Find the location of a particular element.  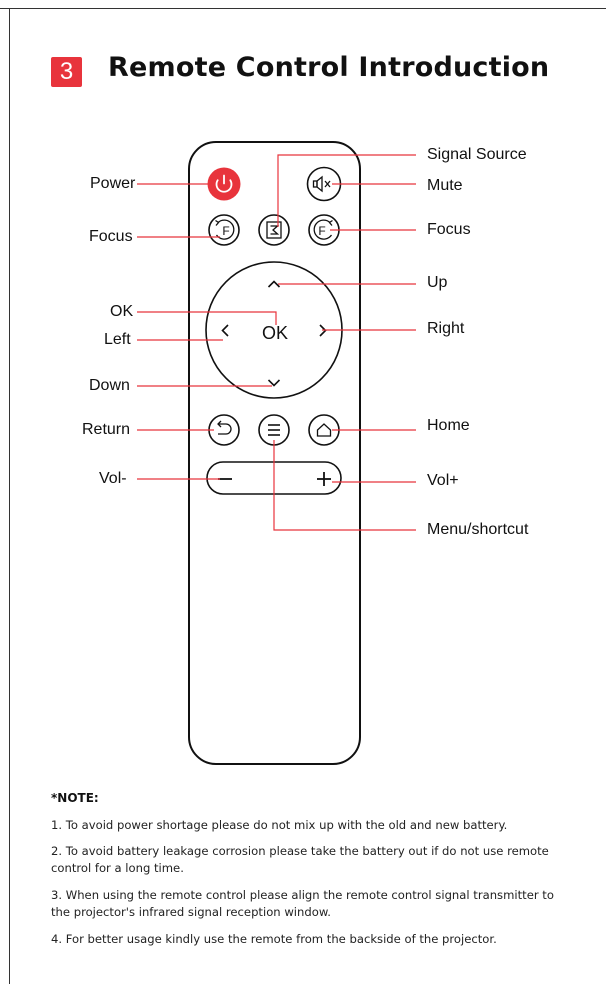

label-ok: OK is located at coordinates (122, 311).